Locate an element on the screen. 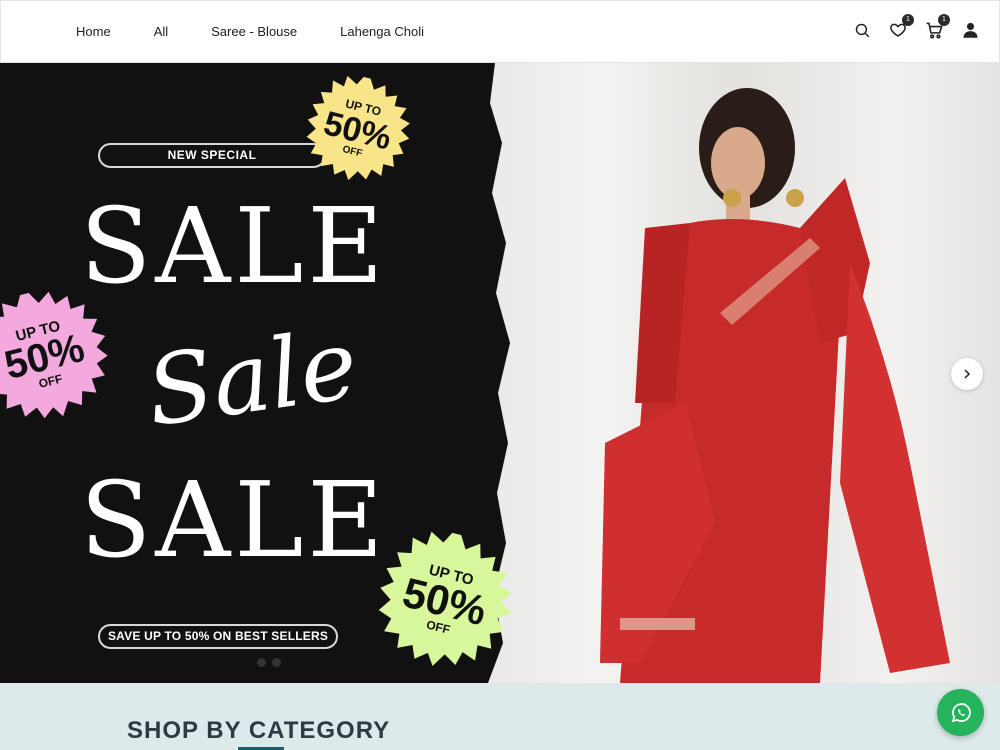  whatsapp-button is located at coordinates (960, 712).